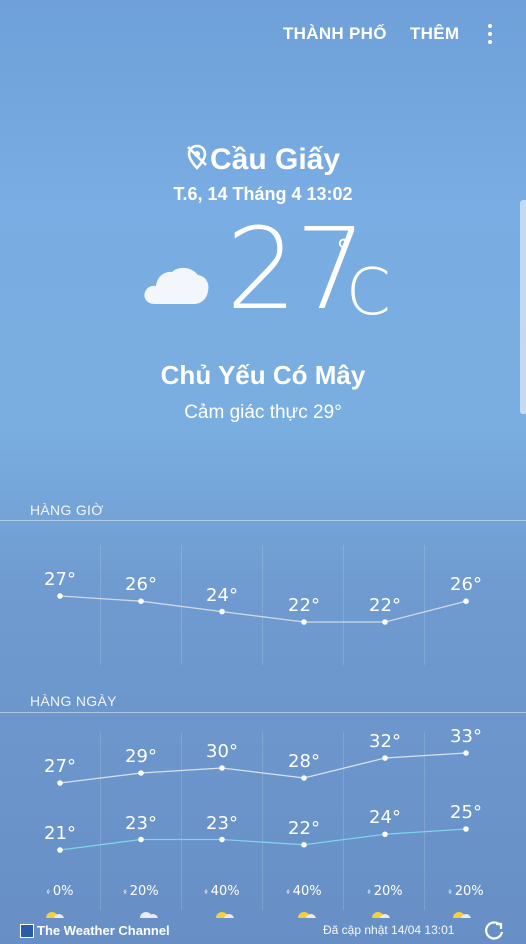 The width and height of the screenshot is (526, 944). I want to click on daily-low-label: 24°, so click(385, 818).